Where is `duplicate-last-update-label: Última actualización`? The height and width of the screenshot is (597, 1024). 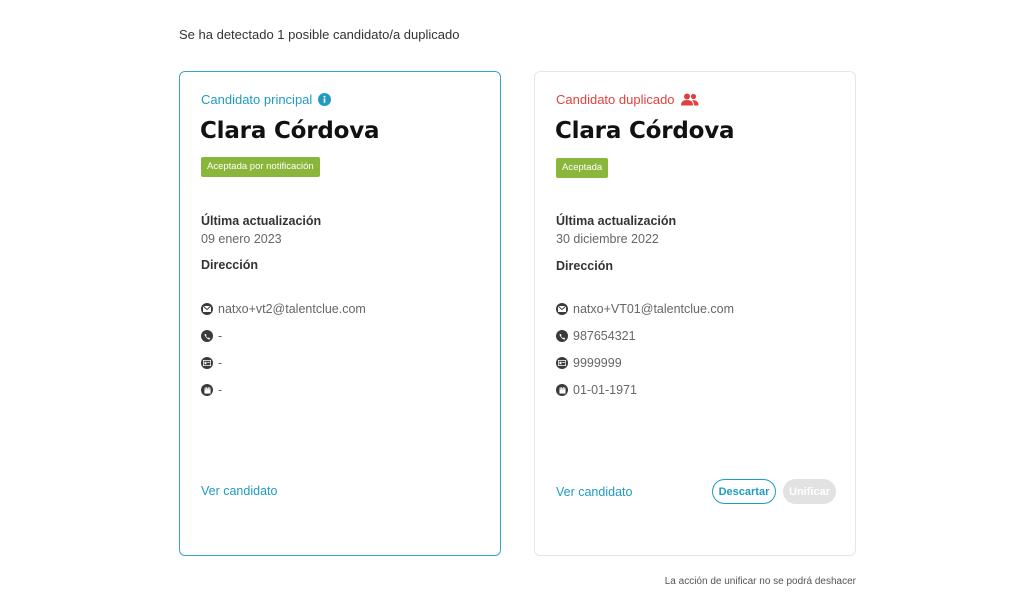 duplicate-last-update-label: Última actualización is located at coordinates (616, 221).